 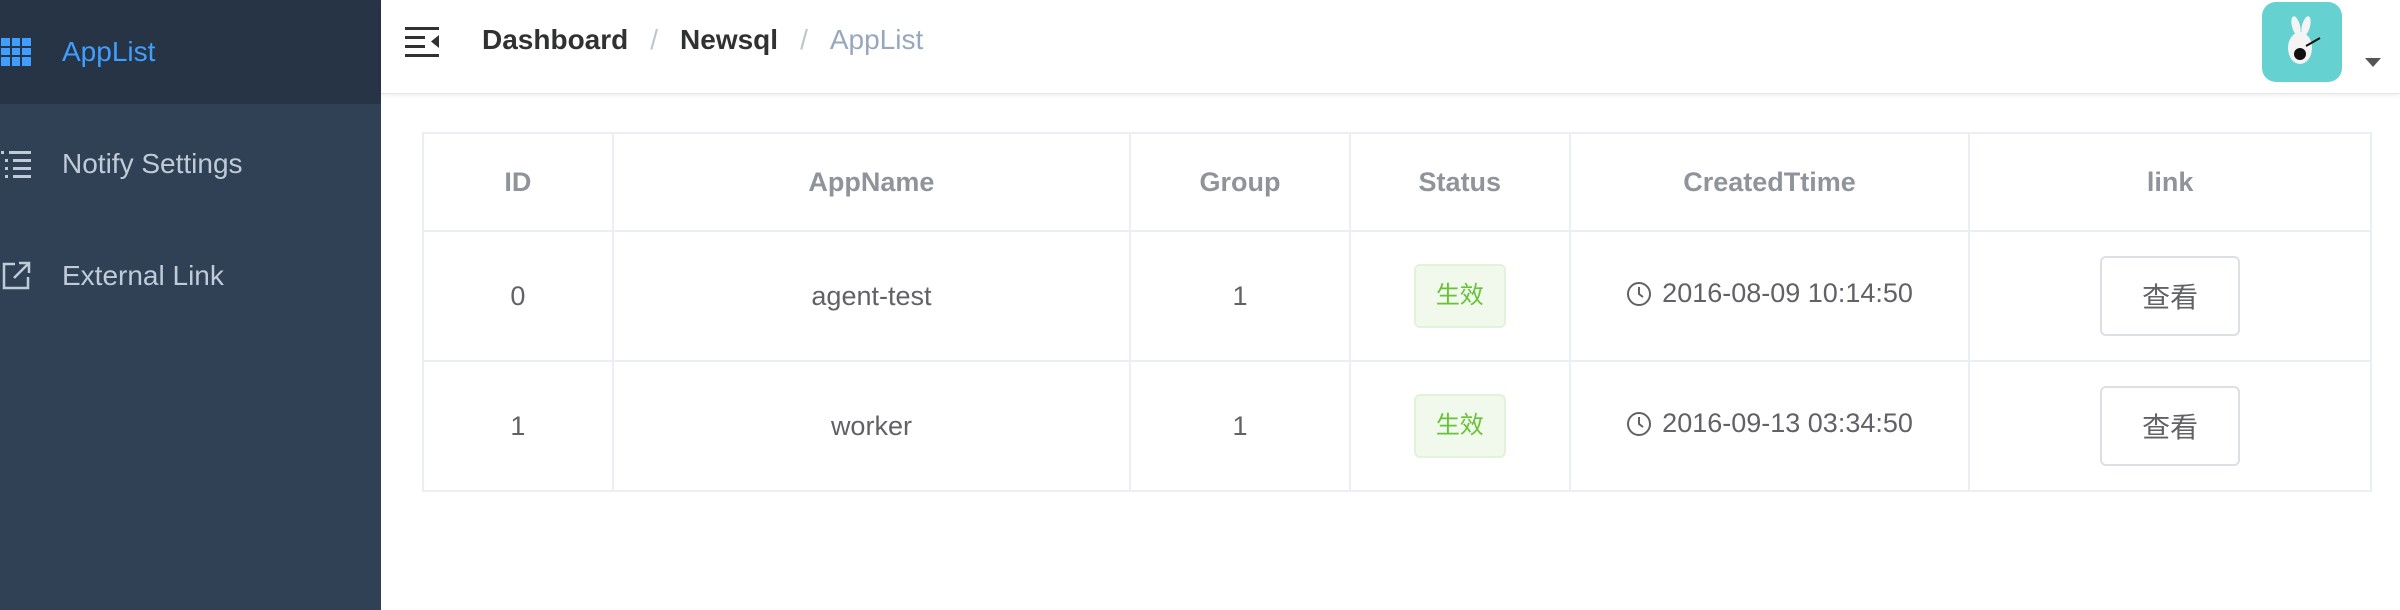 I want to click on external-link-icon, so click(x=16, y=276).